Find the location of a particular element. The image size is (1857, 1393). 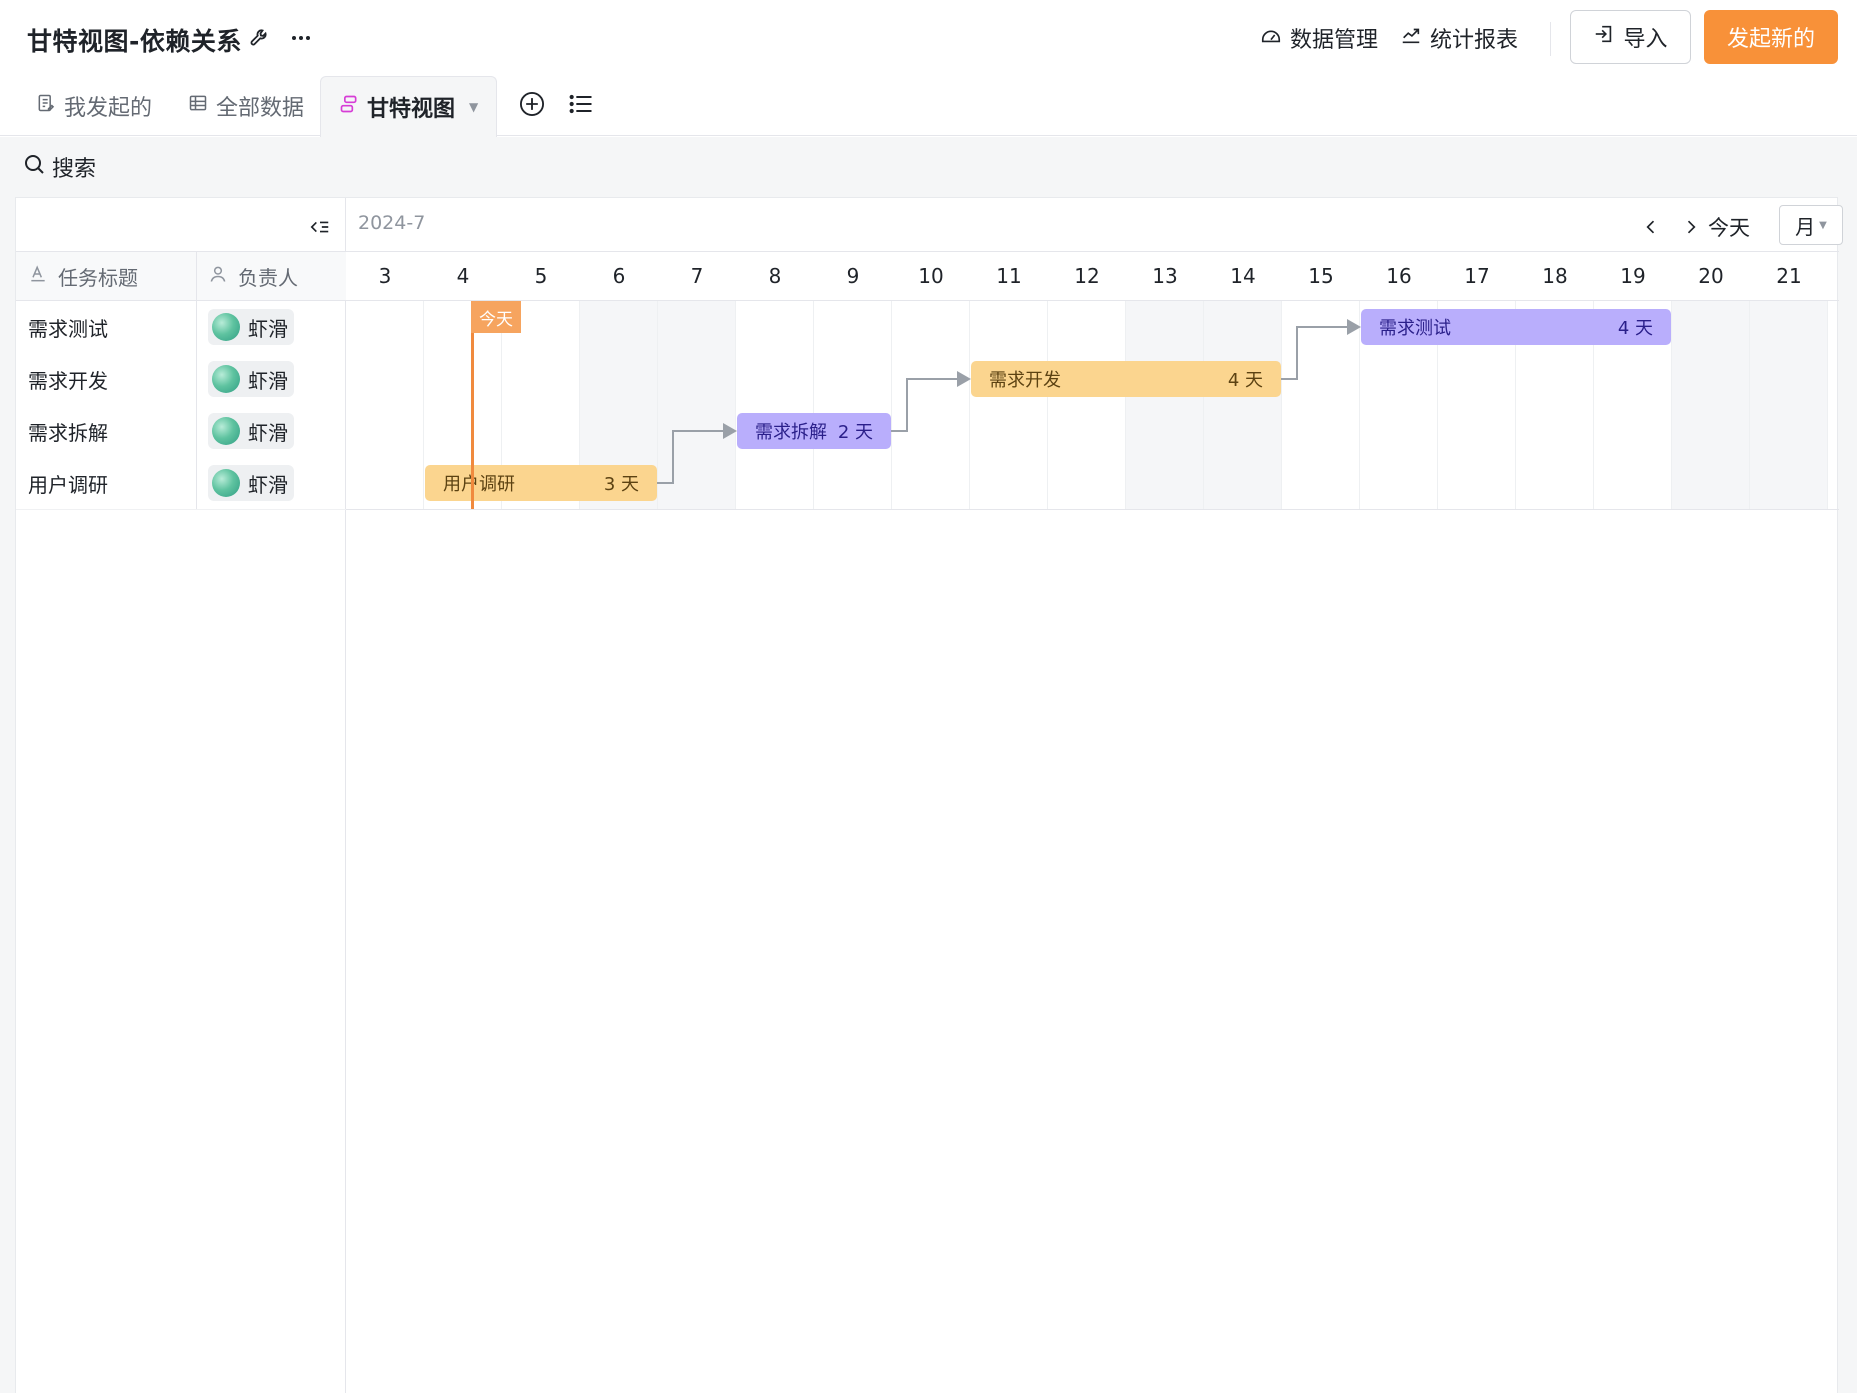

grid-bottom-line is located at coordinates (1092, 509).